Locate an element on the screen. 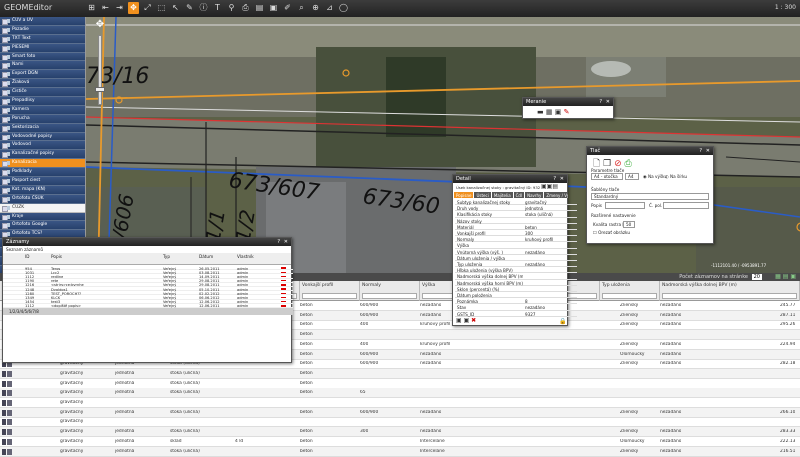 Image resolution: width=800 pixels, height=457 pixels. detail-tab: Čdl is located at coordinates (519, 195).